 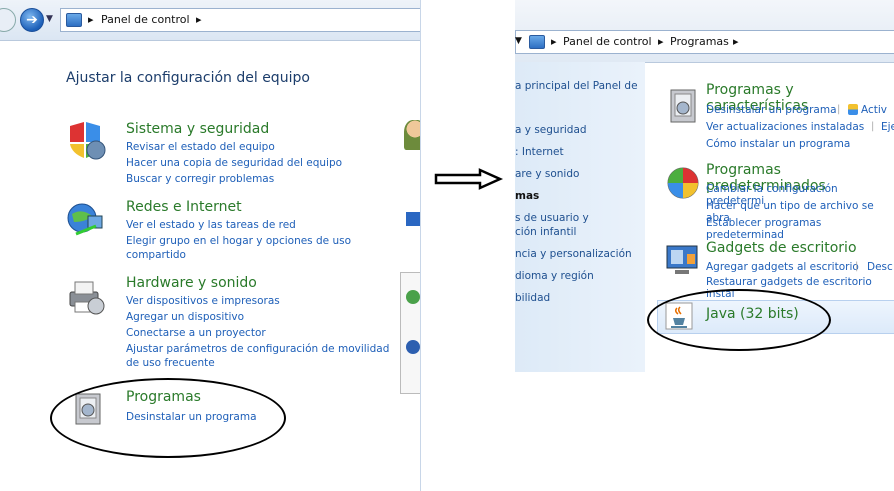 What do you see at coordinates (203, 301) in the screenshot?
I see `link-devices-printers: Ver dispositivos e impresoras` at bounding box center [203, 301].